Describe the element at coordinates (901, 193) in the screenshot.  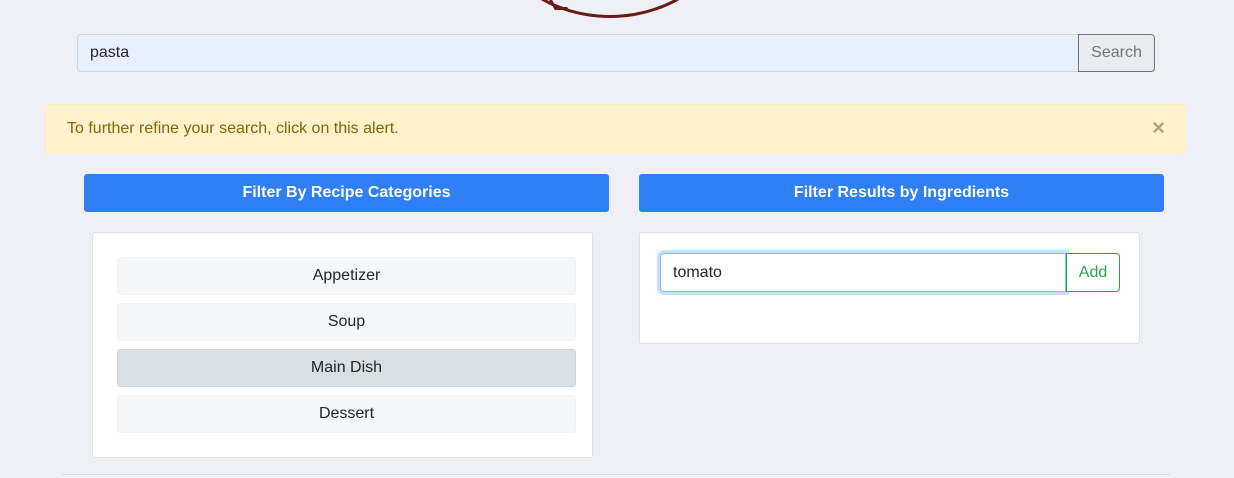
I see `filter-ingredients-button: Filter Results by Ingredients` at that location.